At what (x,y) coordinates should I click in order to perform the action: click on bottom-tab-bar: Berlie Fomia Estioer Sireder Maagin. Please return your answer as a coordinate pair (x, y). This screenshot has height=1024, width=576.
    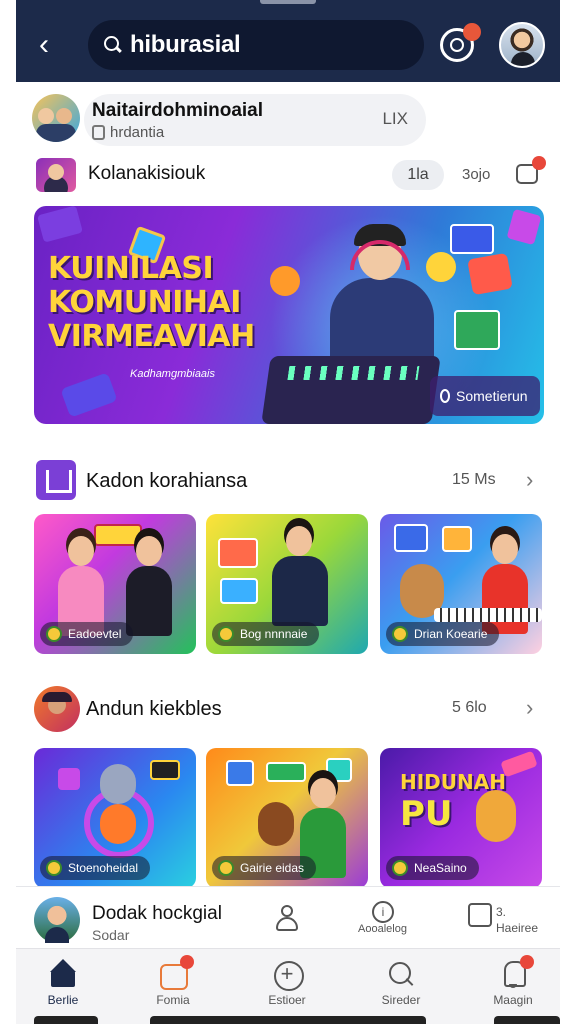
    Looking at the image, I should click on (288, 986).